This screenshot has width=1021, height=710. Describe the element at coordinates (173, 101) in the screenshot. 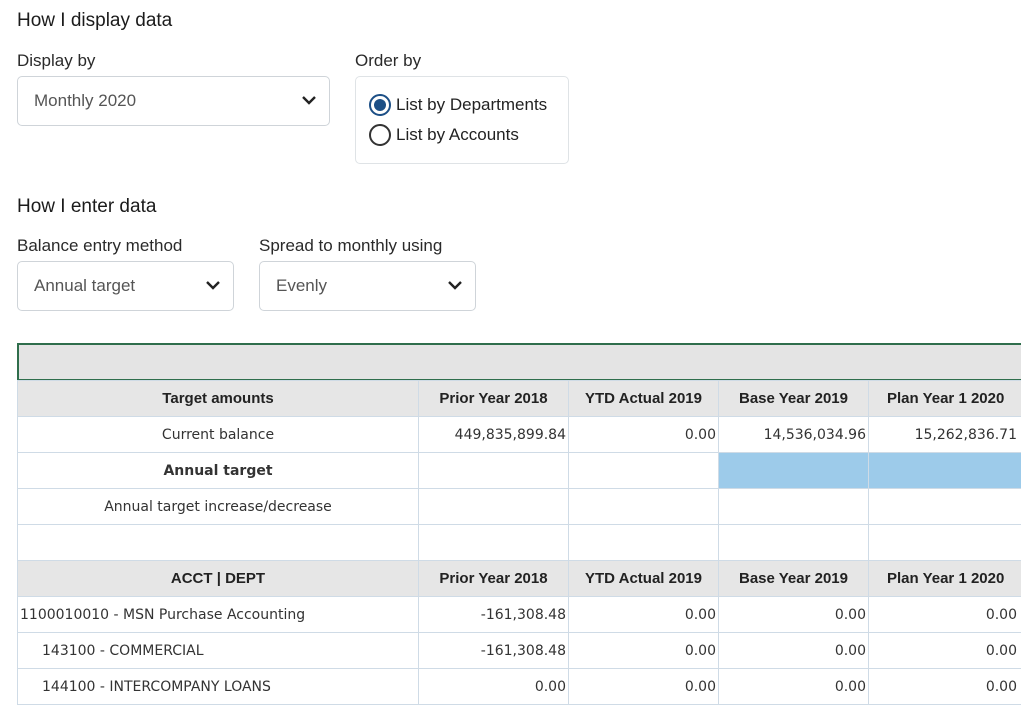

I see `display-by-select: Monthly 2020` at that location.